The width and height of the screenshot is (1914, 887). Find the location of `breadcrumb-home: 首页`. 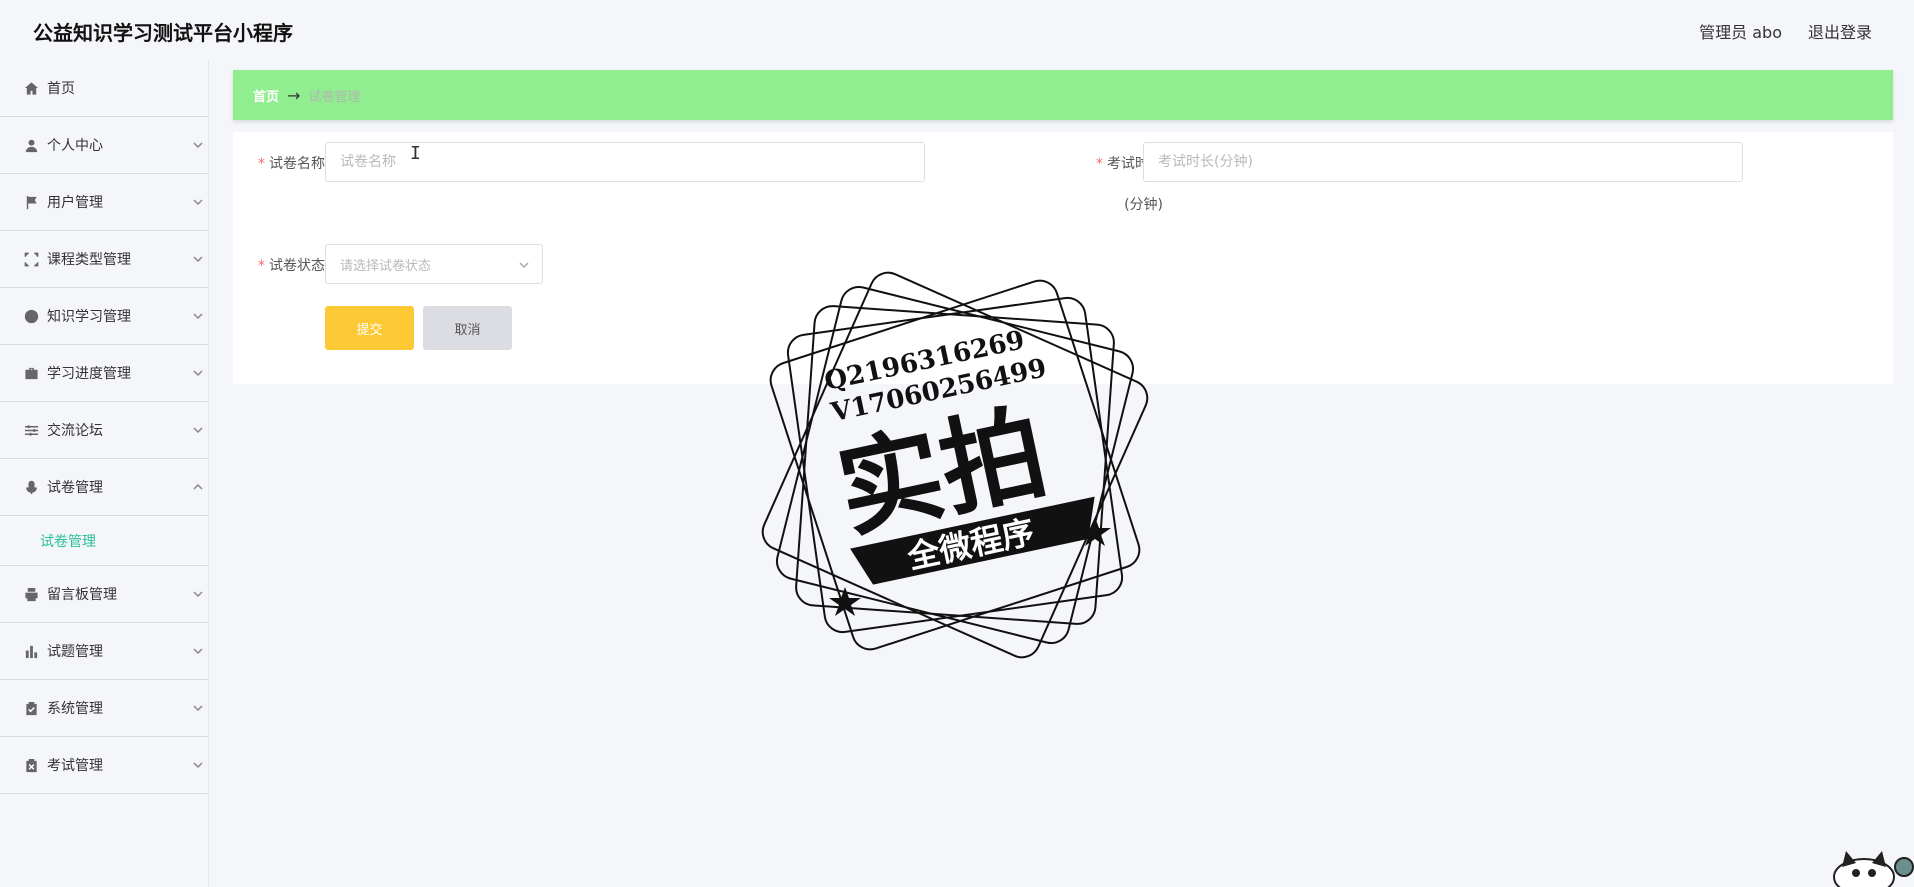

breadcrumb-home: 首页 is located at coordinates (266, 95).